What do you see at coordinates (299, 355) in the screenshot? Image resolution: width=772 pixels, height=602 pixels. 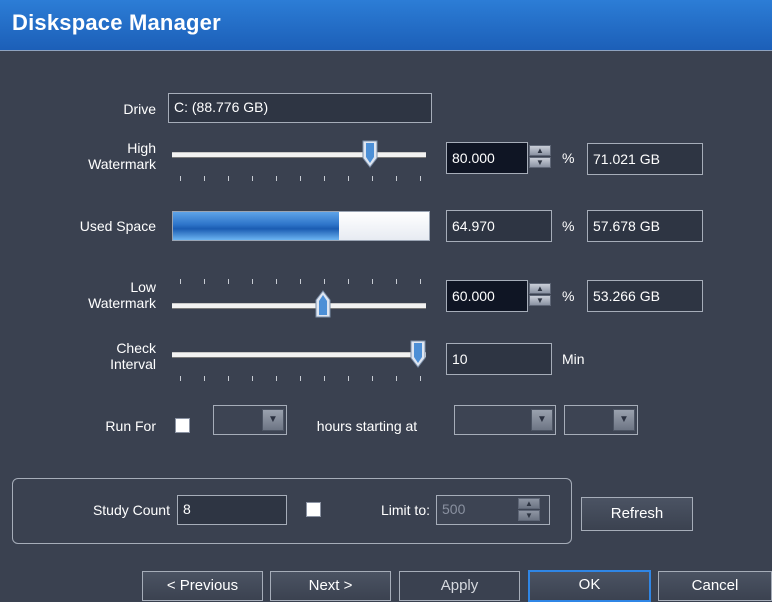 I see `check-interval-slider-track` at bounding box center [299, 355].